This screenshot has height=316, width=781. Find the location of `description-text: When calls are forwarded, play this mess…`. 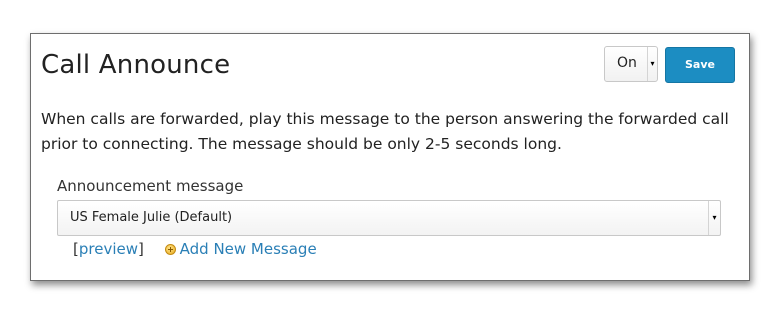

description-text: When calls are forwarded, play this mess… is located at coordinates (385, 131).